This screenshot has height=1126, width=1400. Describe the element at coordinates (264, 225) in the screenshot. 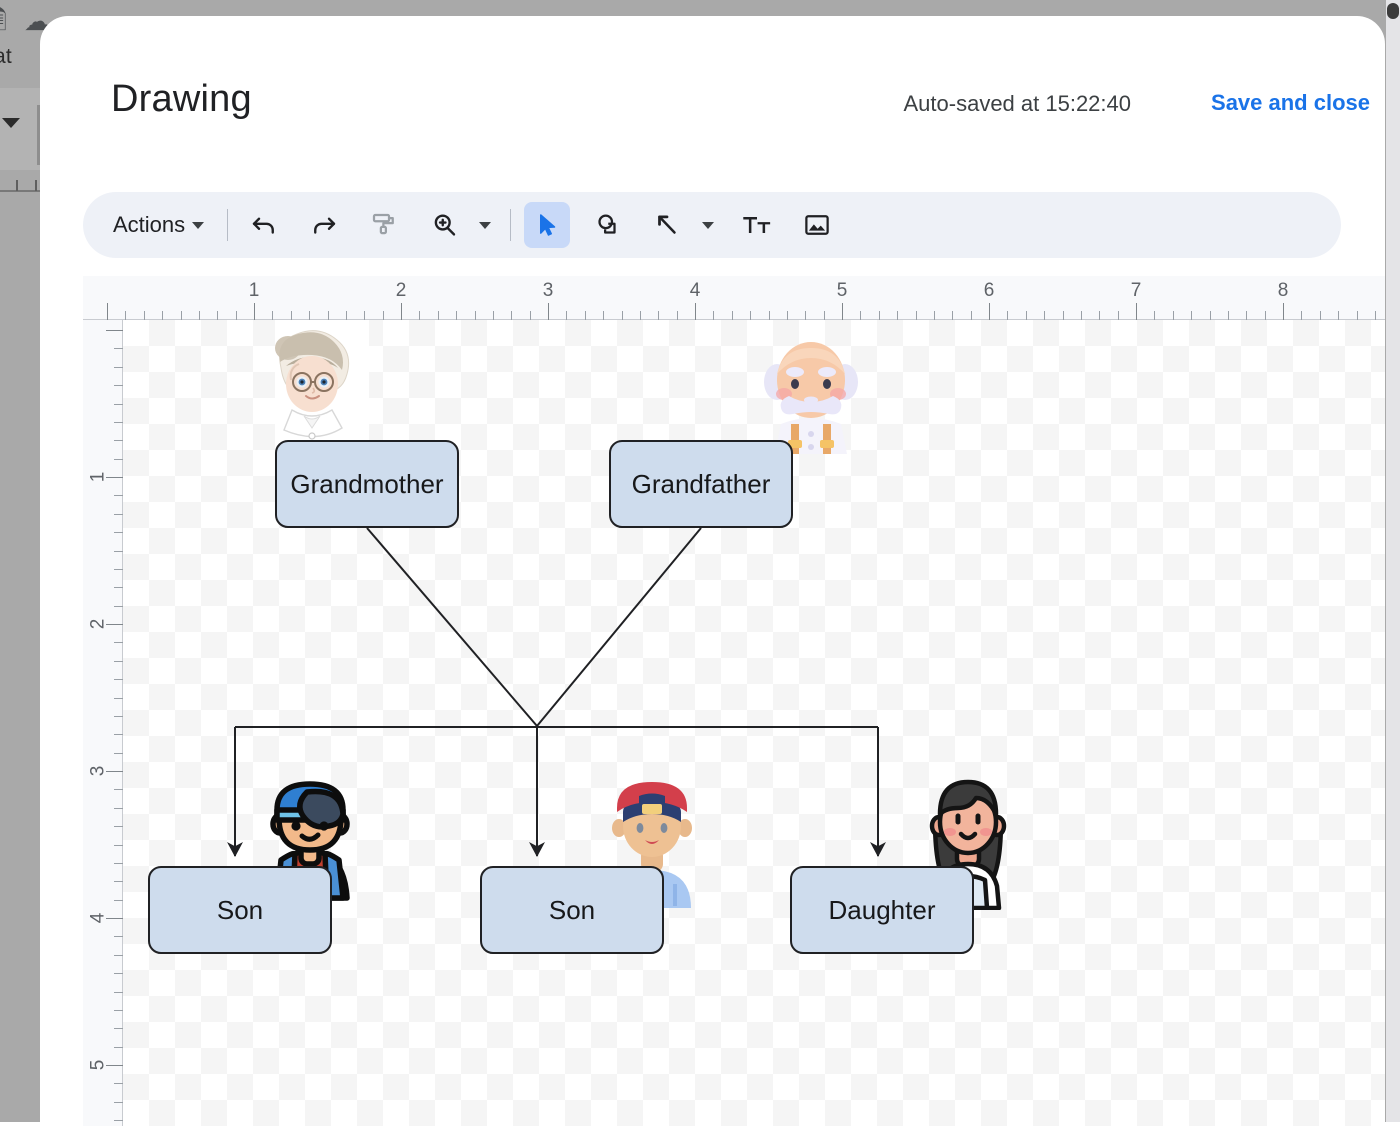

I see `undo-button` at that location.